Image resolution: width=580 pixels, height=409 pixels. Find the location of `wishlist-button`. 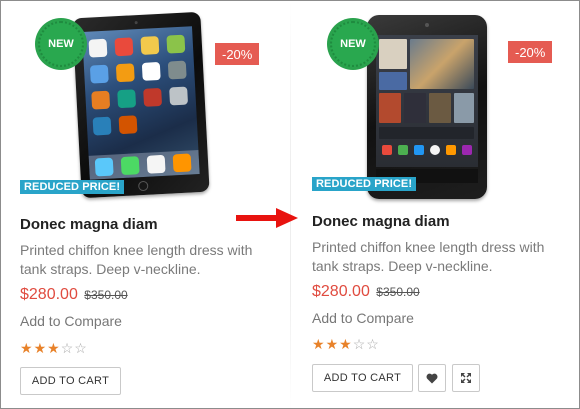

wishlist-button is located at coordinates (432, 378).